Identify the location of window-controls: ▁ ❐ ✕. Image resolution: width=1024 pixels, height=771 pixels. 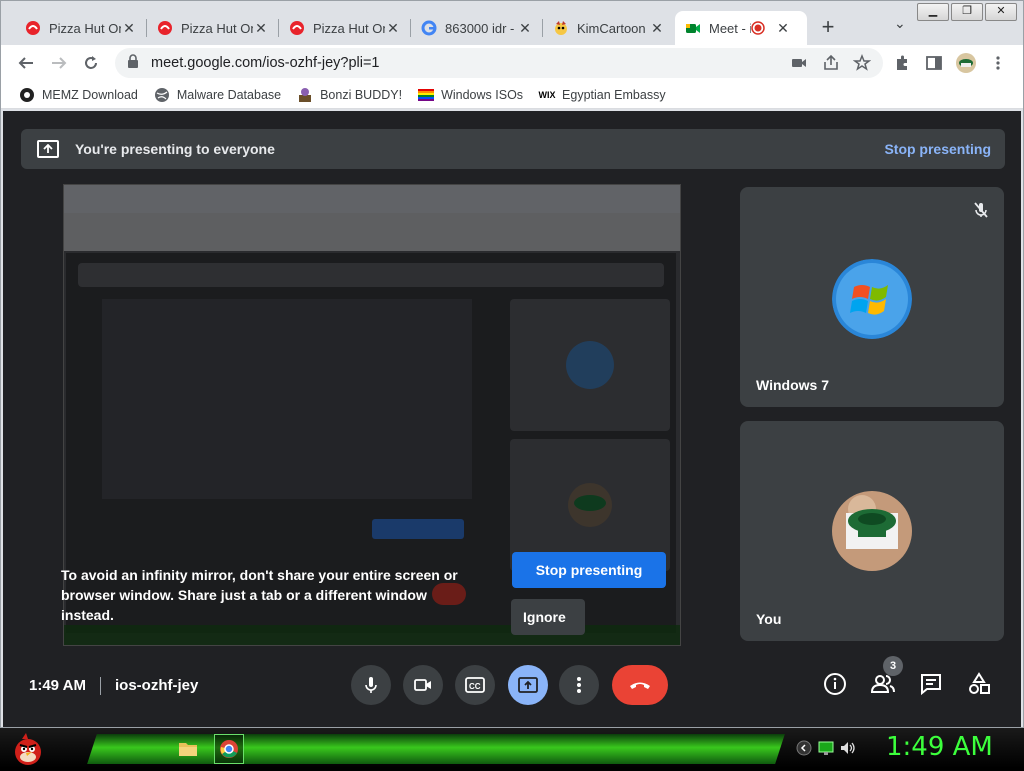
(967, 12).